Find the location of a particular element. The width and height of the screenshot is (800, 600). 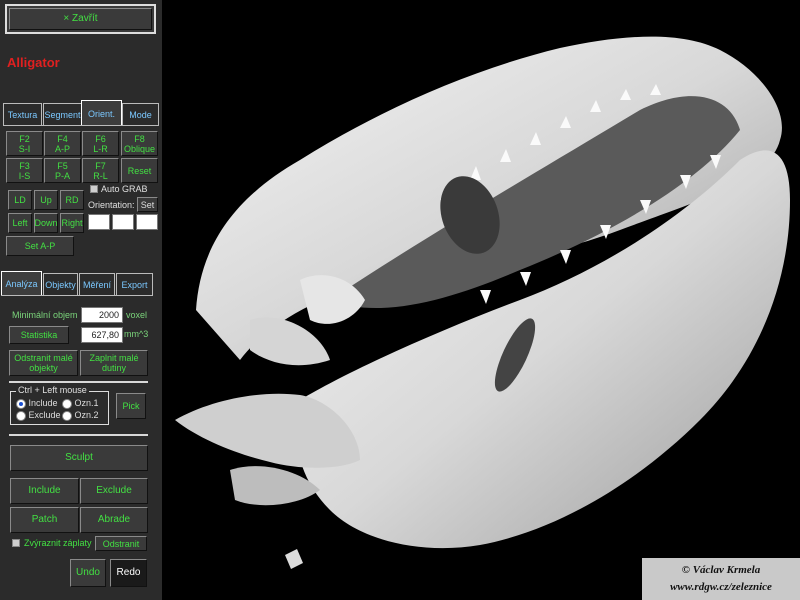

radio-ozn2: Ozn.2 is located at coordinates (80, 415).